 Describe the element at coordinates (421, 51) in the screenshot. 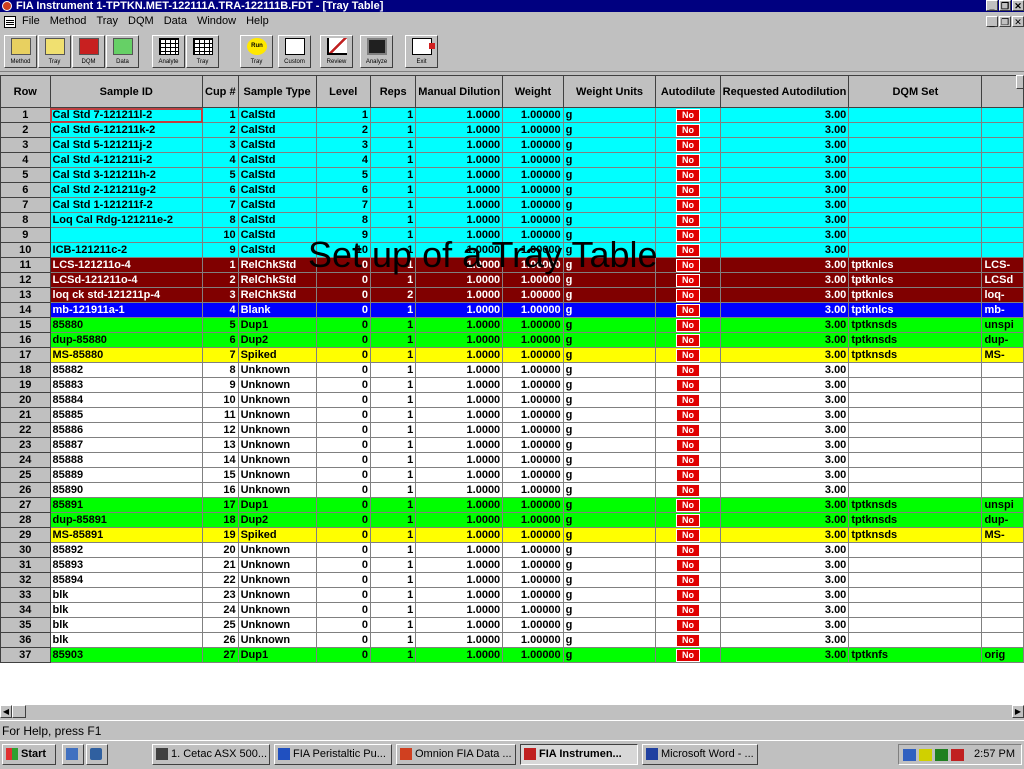

I see `toolbar-exit-button-10: Exit` at that location.